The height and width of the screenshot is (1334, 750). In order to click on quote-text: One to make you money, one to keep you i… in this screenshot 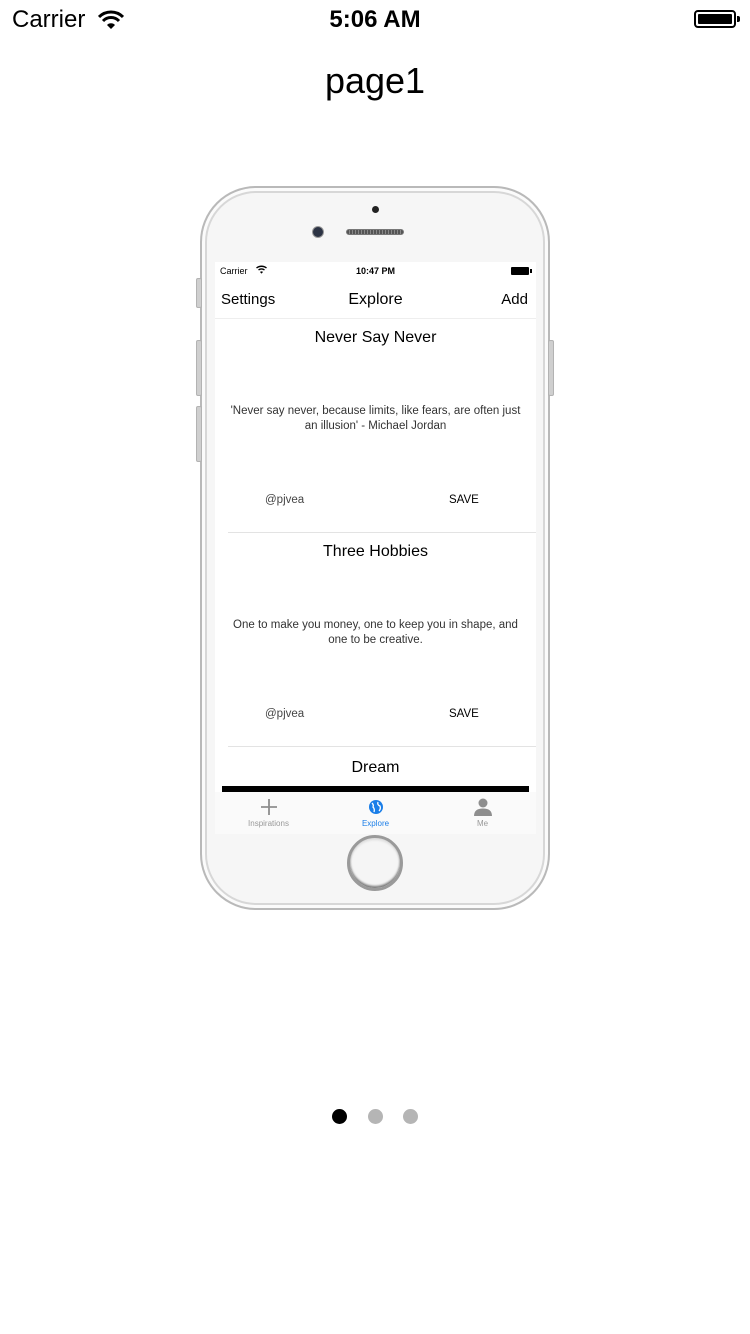, I will do `click(375, 632)`.